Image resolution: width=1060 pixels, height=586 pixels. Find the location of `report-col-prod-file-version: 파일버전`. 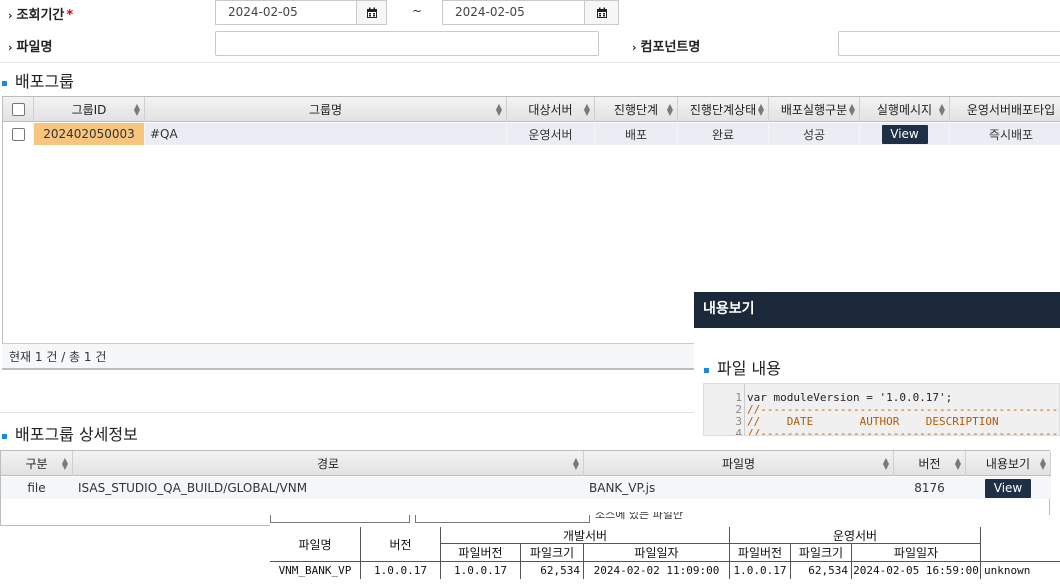

report-col-prod-file-version: 파일버전 is located at coordinates (760, 552).